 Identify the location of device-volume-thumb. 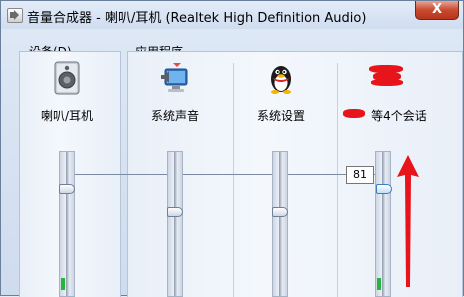
(67, 189).